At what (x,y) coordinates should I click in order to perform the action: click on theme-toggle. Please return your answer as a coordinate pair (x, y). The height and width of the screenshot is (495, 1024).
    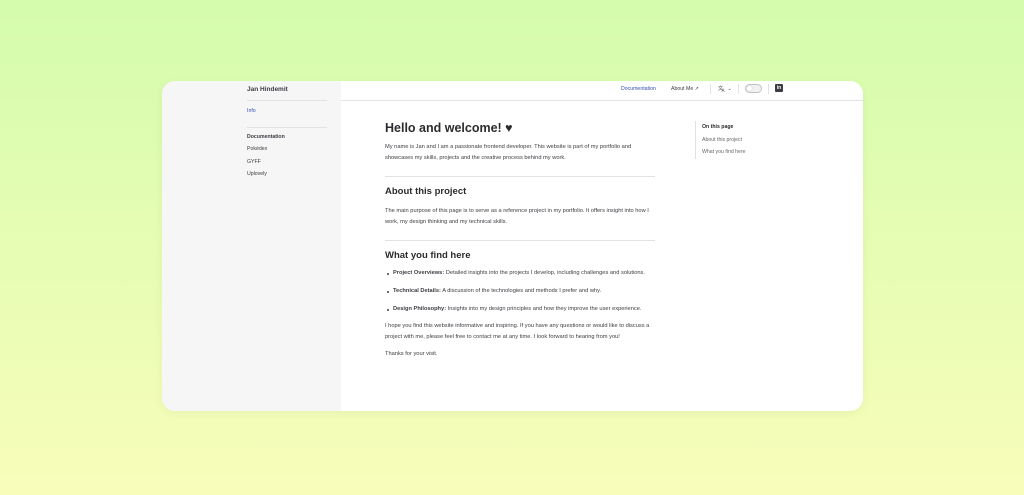
    Looking at the image, I should click on (753, 88).